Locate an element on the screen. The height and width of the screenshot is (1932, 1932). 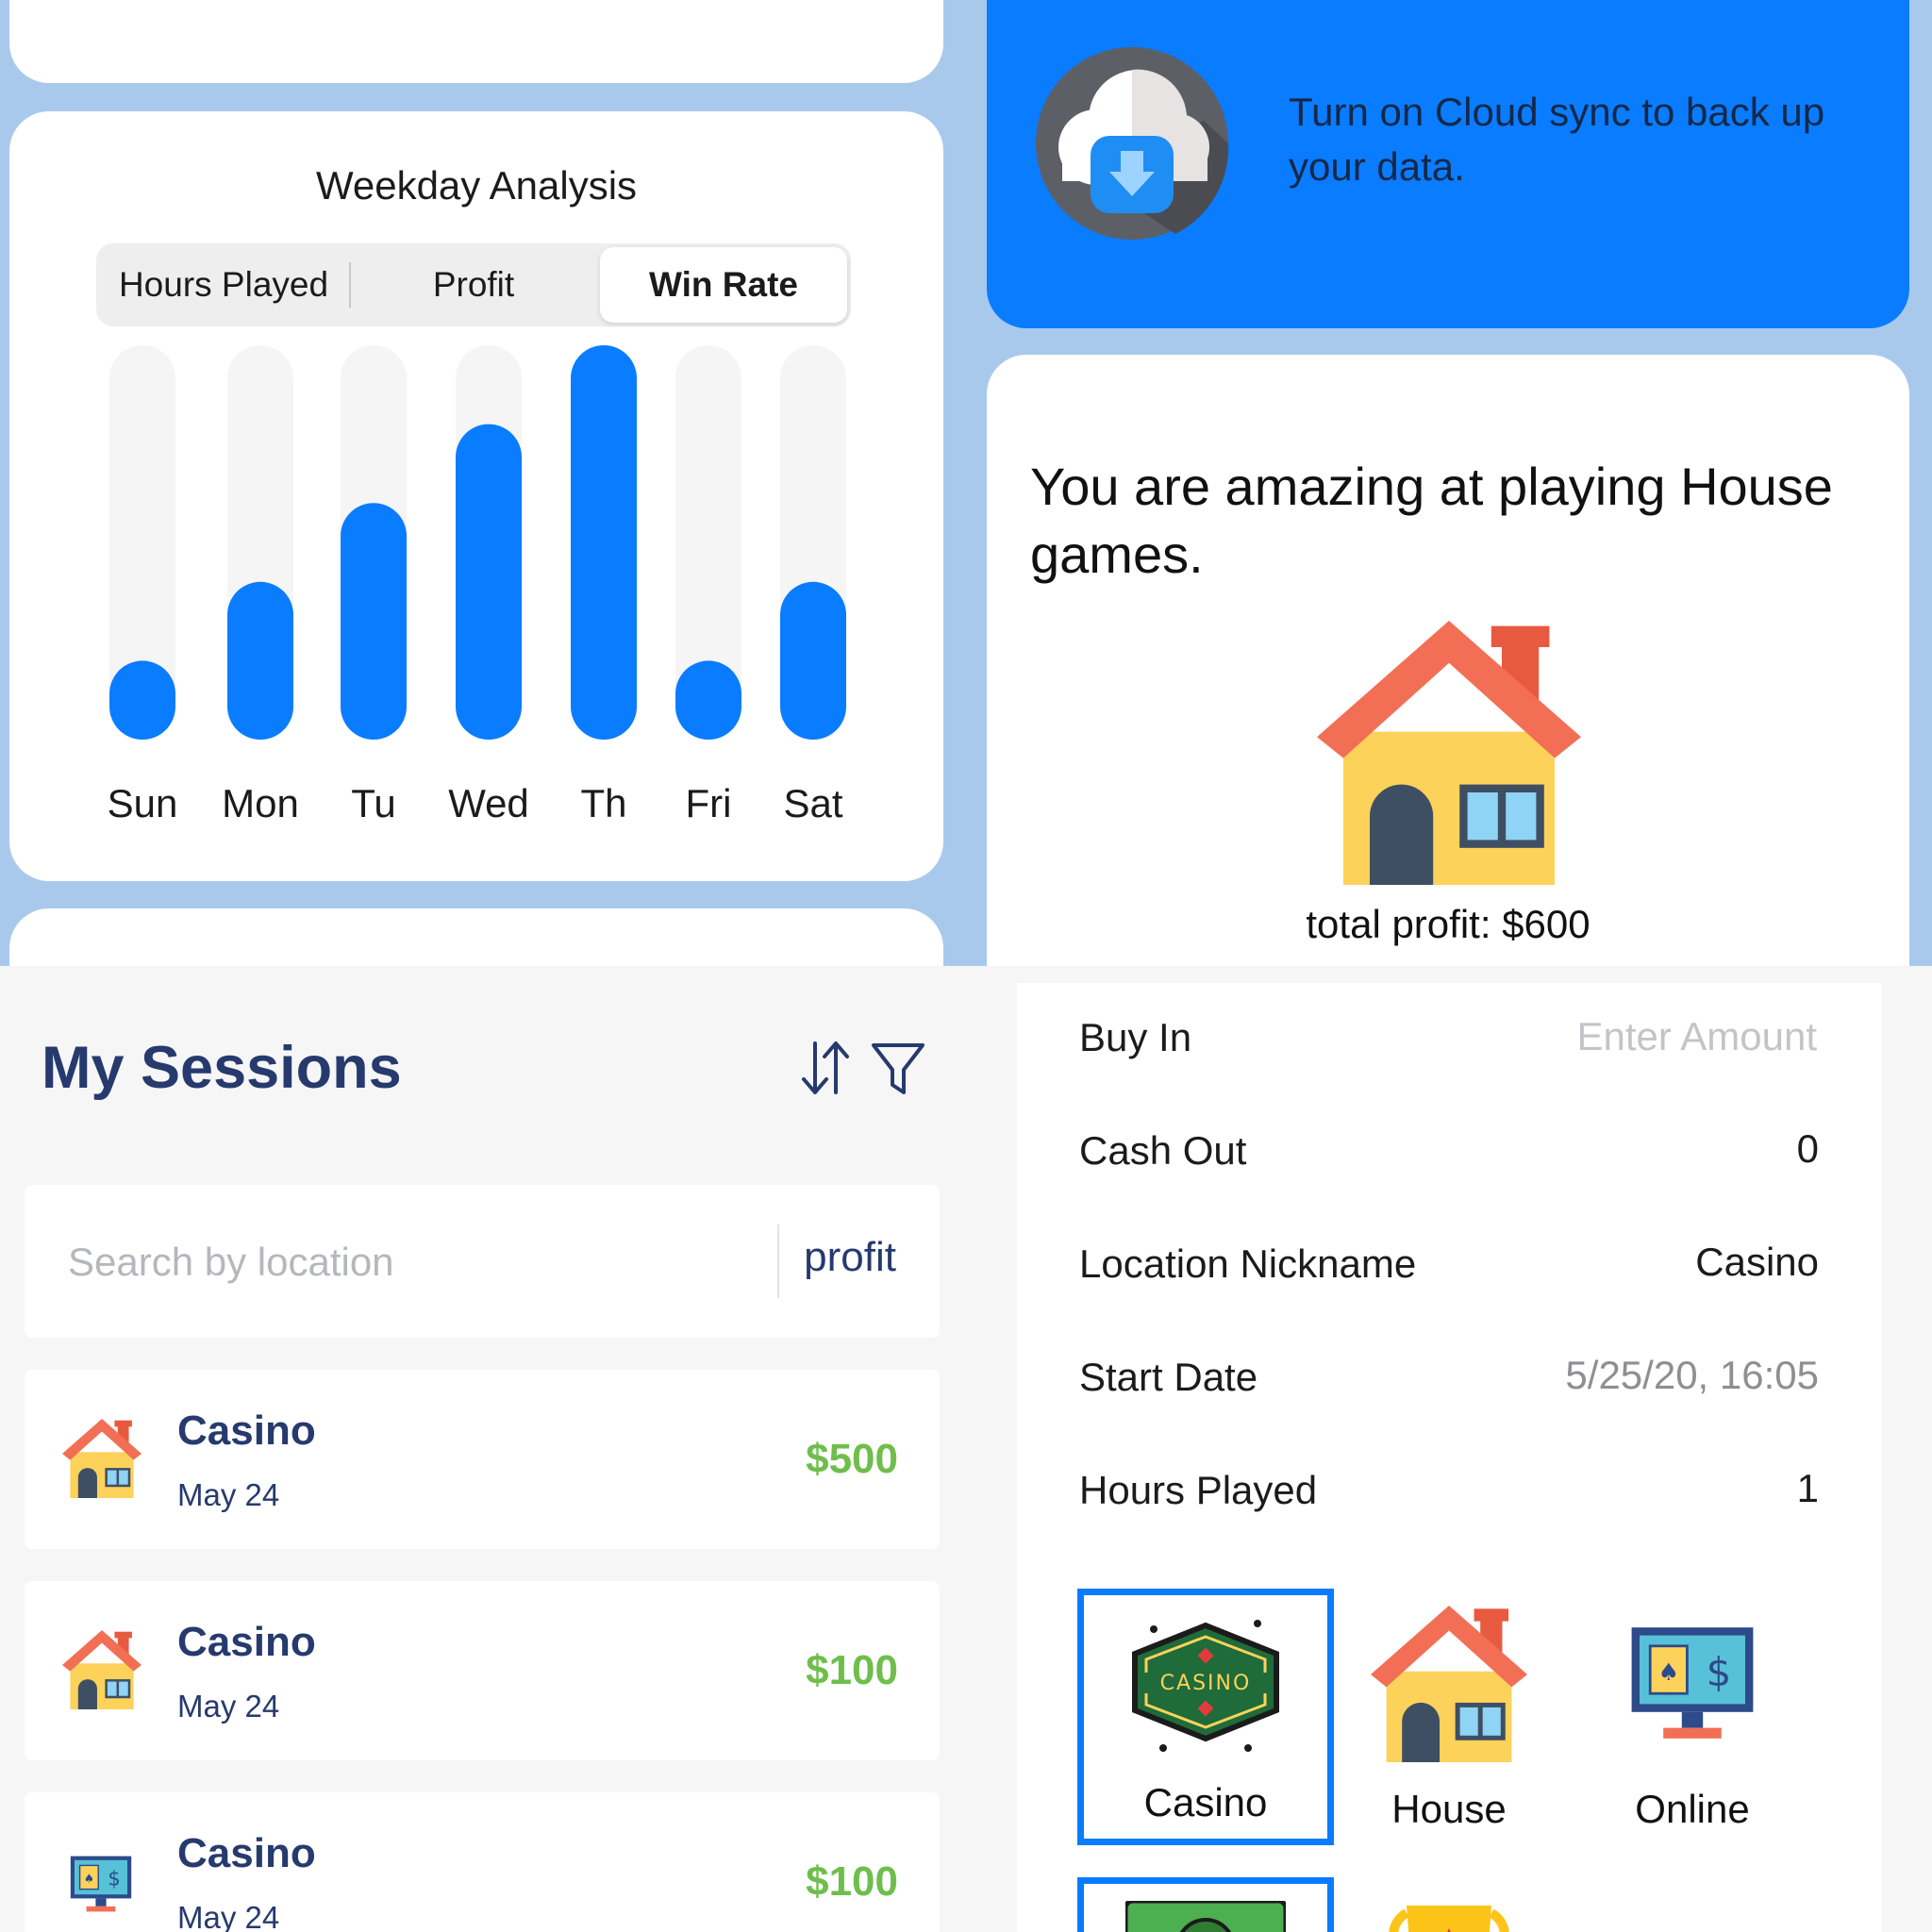
cash-icon: $ is located at coordinates (1206, 1917).